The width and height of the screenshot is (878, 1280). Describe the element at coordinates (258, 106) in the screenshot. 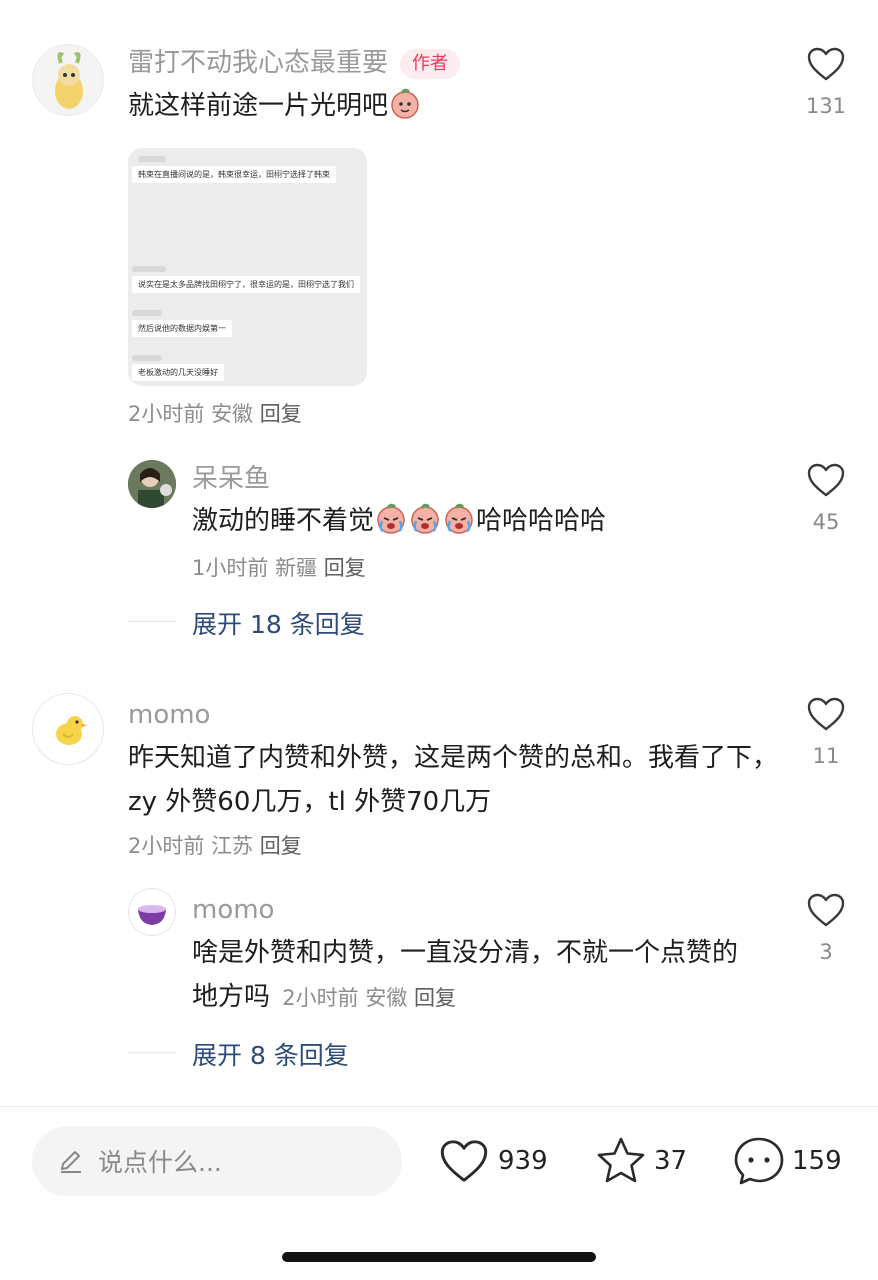

I see `comment-text-content: 就这样前途一片光明吧` at that location.